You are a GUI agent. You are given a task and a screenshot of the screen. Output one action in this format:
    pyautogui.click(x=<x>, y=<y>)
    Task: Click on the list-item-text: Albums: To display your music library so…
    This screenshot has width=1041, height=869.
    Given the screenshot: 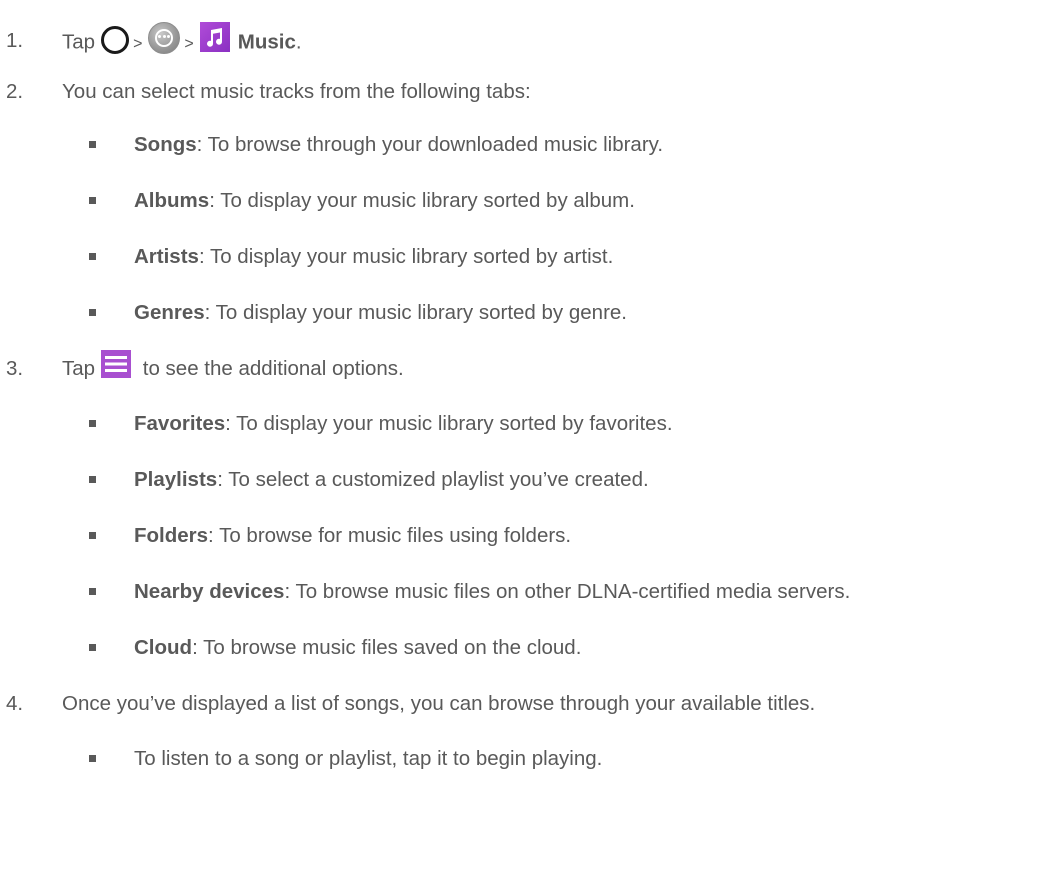 What is the action you would take?
    pyautogui.click(x=384, y=201)
    